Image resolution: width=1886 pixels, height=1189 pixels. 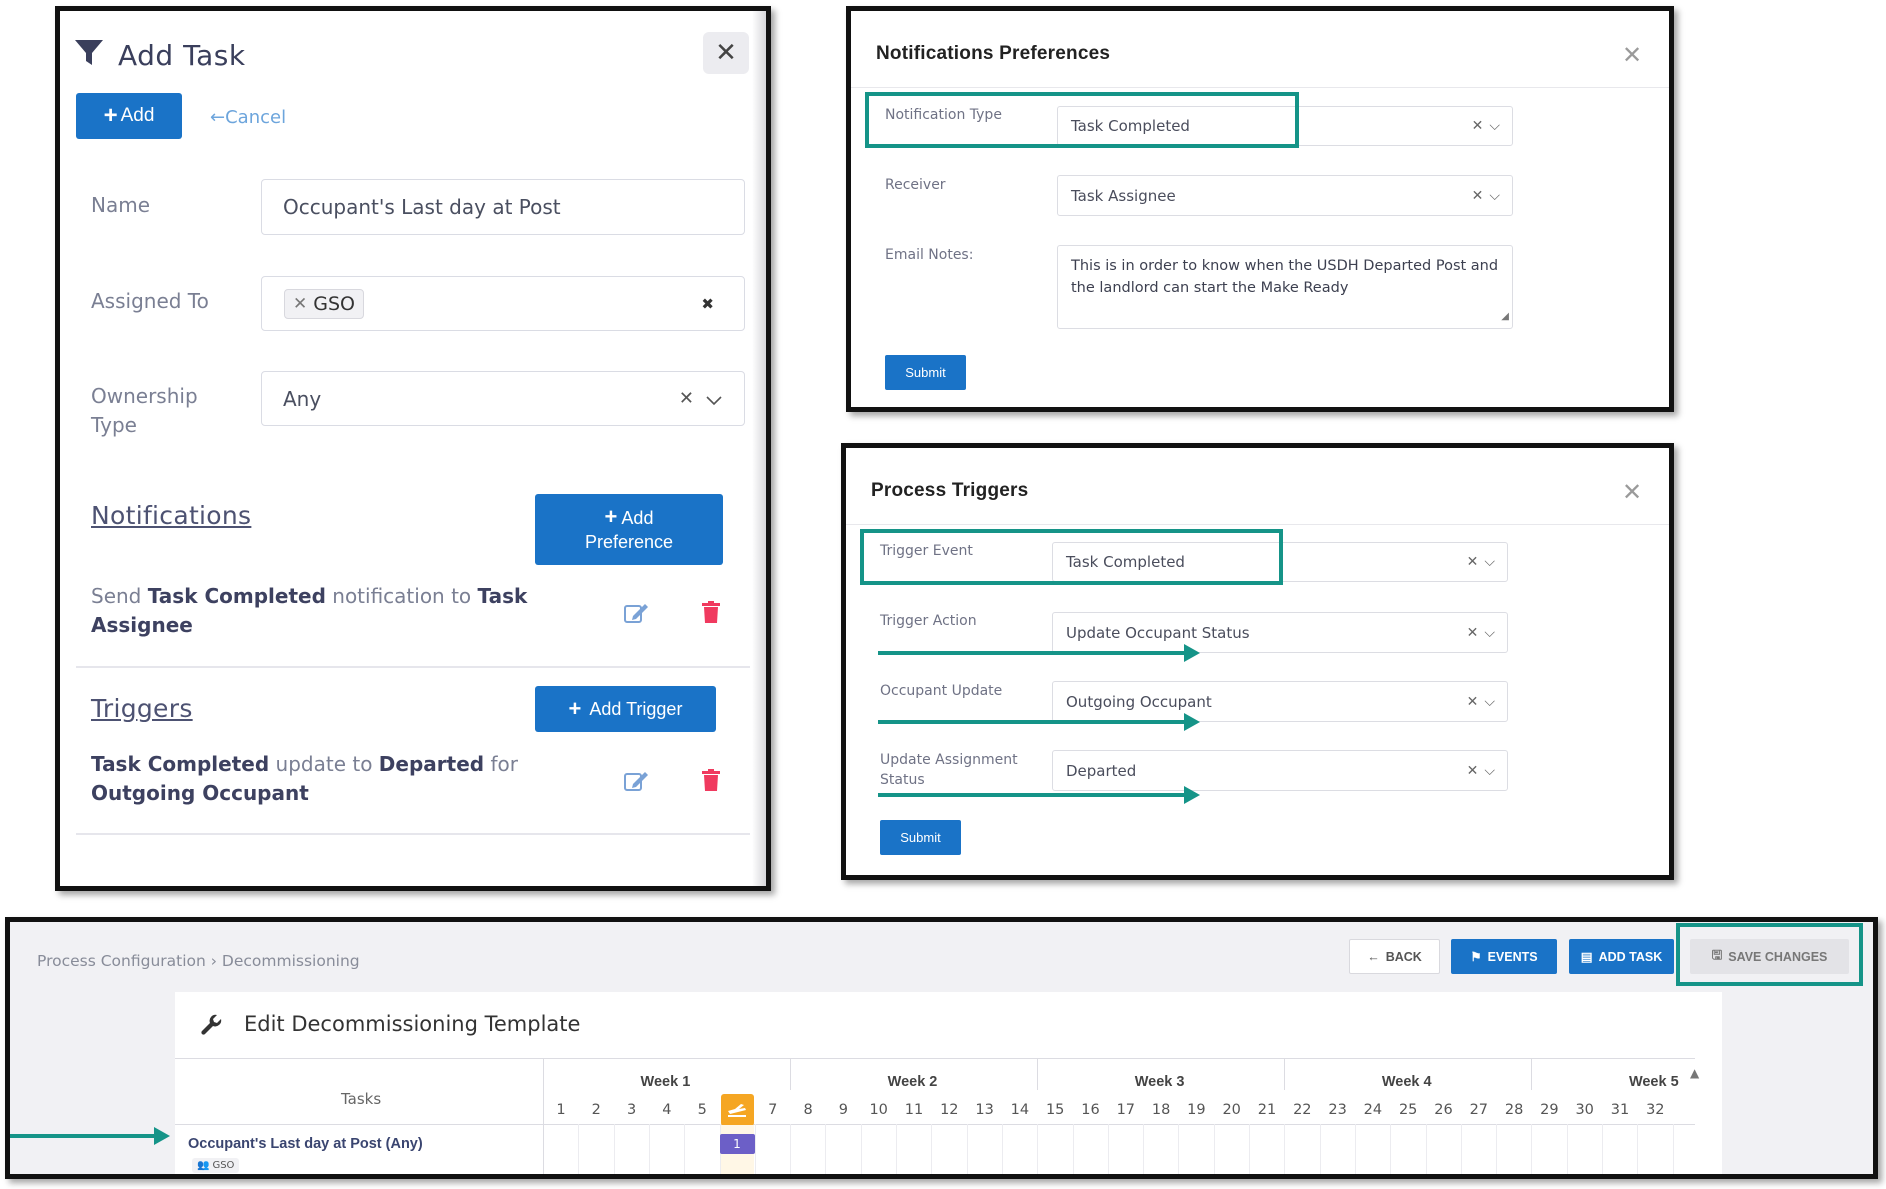 What do you see at coordinates (737, 1144) in the screenshot?
I see `event-count-badge: 1` at bounding box center [737, 1144].